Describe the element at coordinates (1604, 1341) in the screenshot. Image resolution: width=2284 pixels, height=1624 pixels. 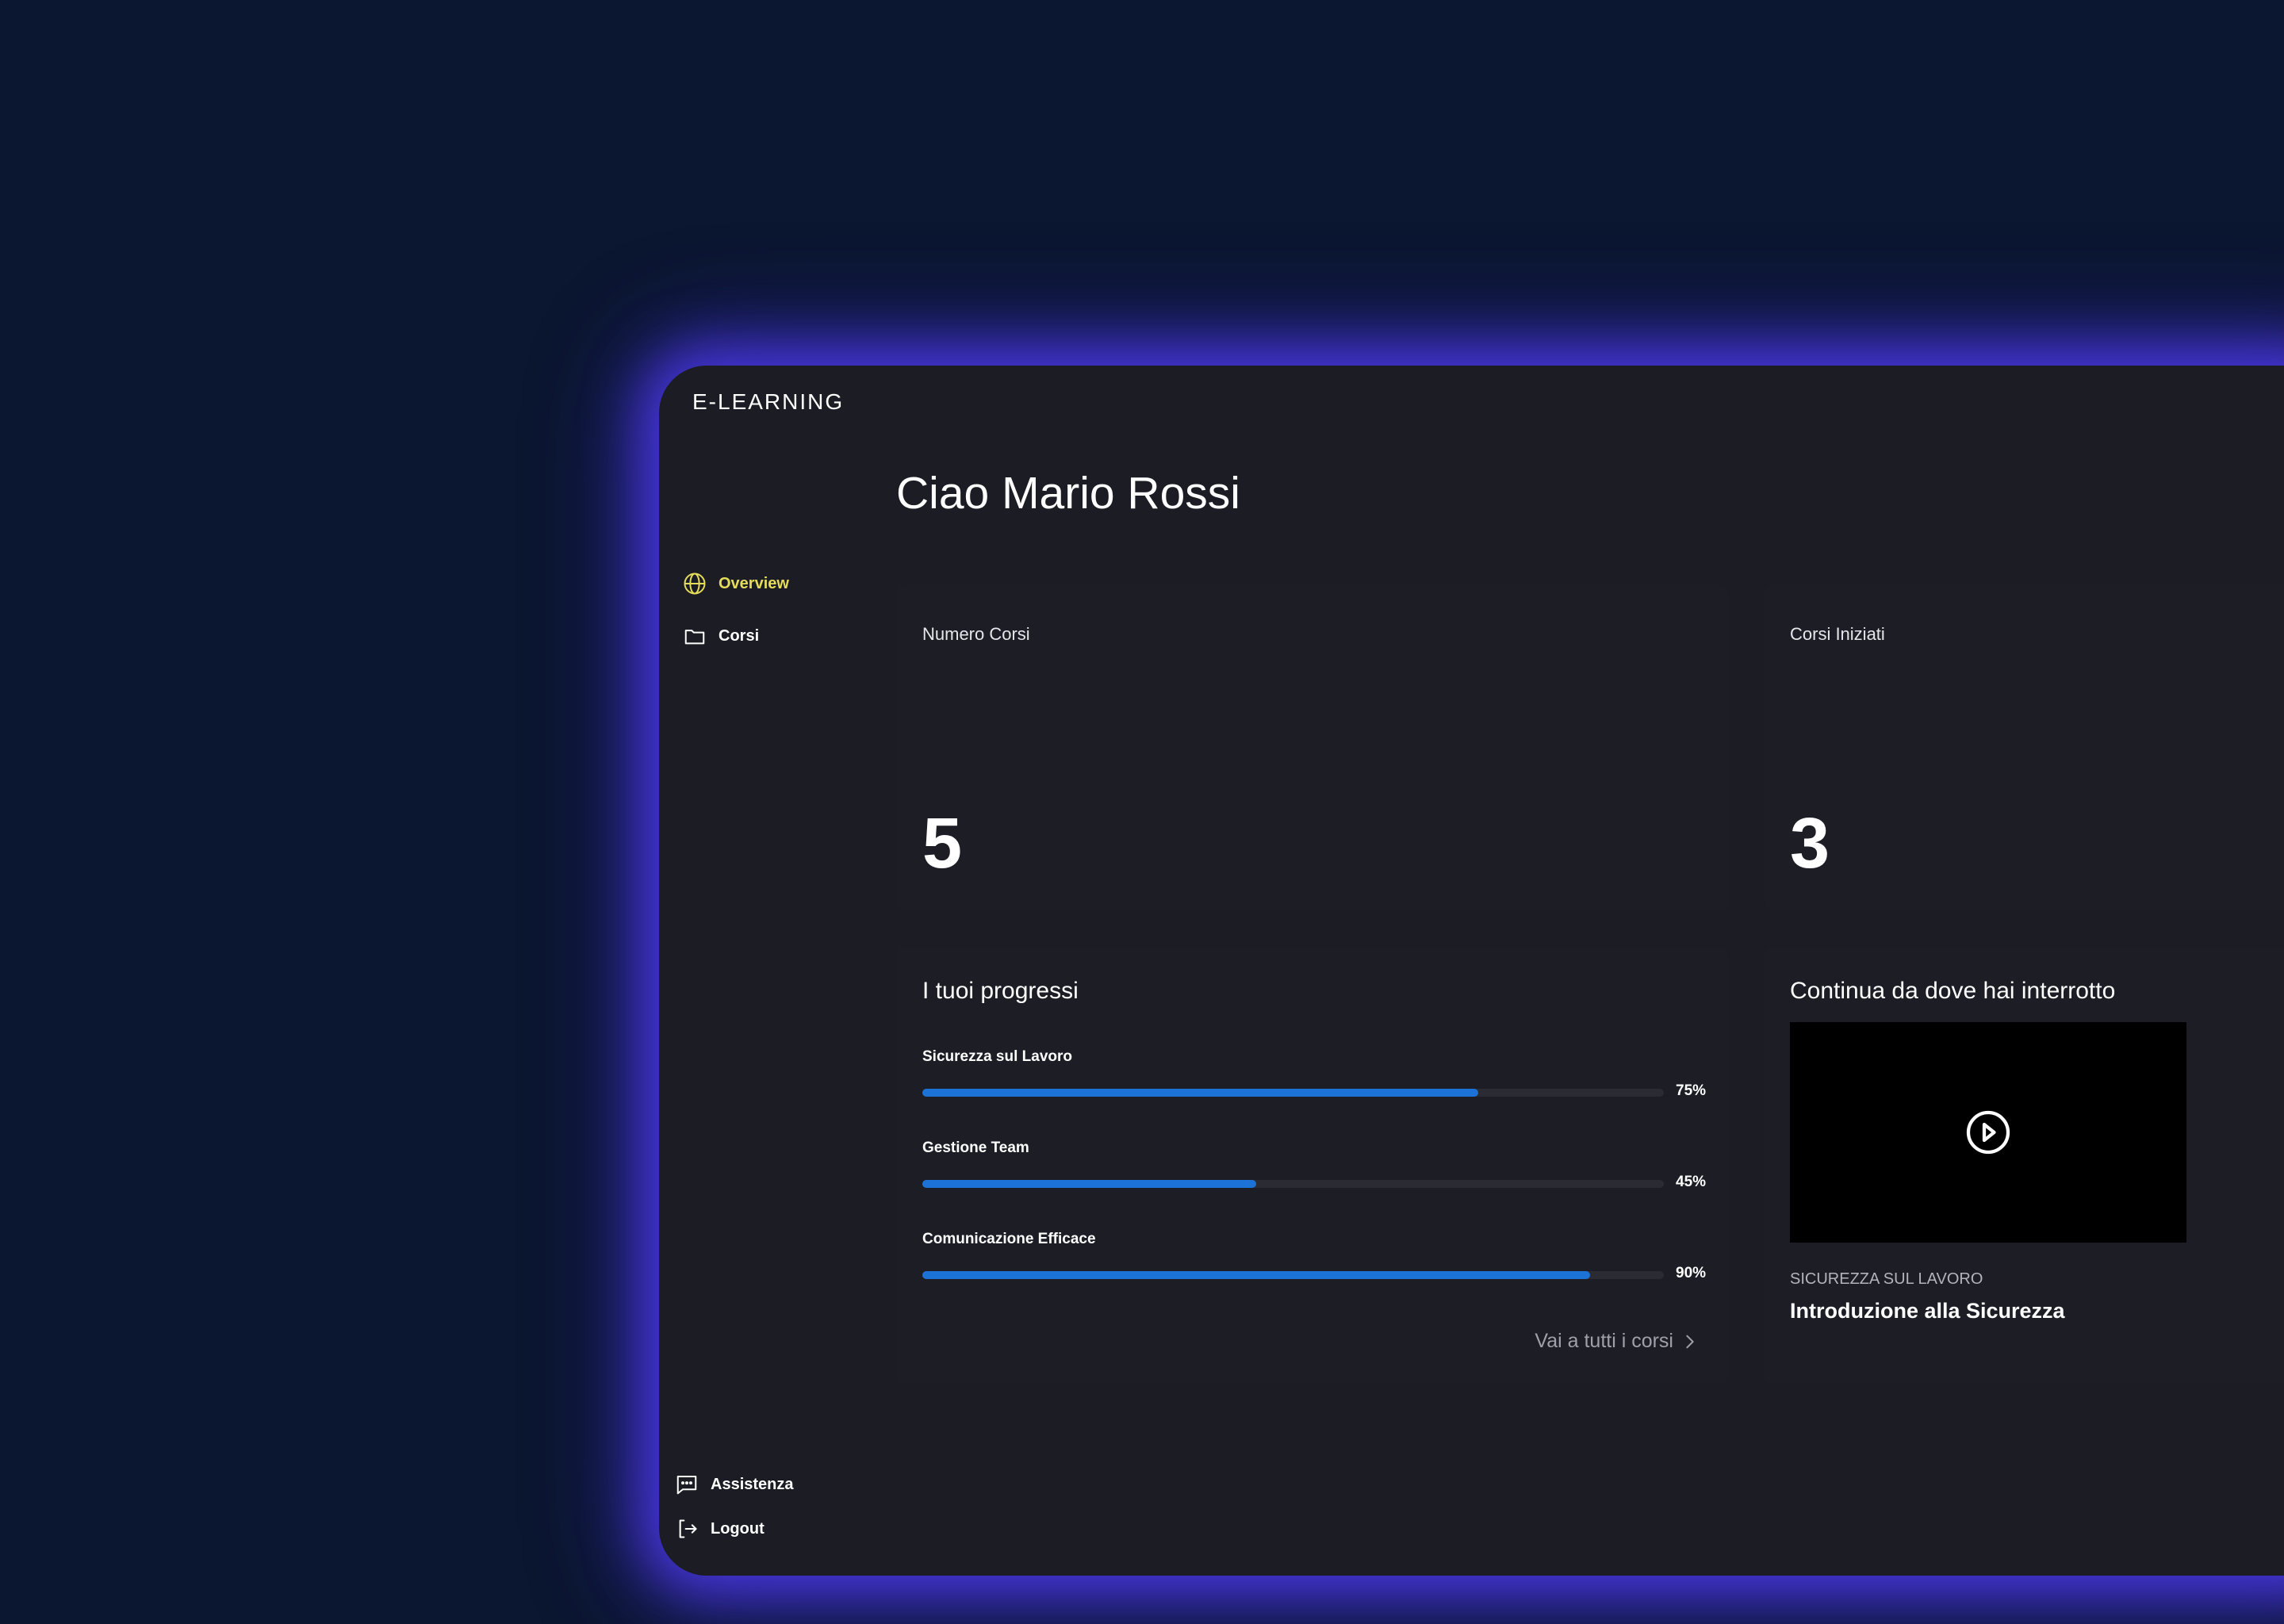
I see `all-courses-link-label: Vai a tutti i corsi` at that location.